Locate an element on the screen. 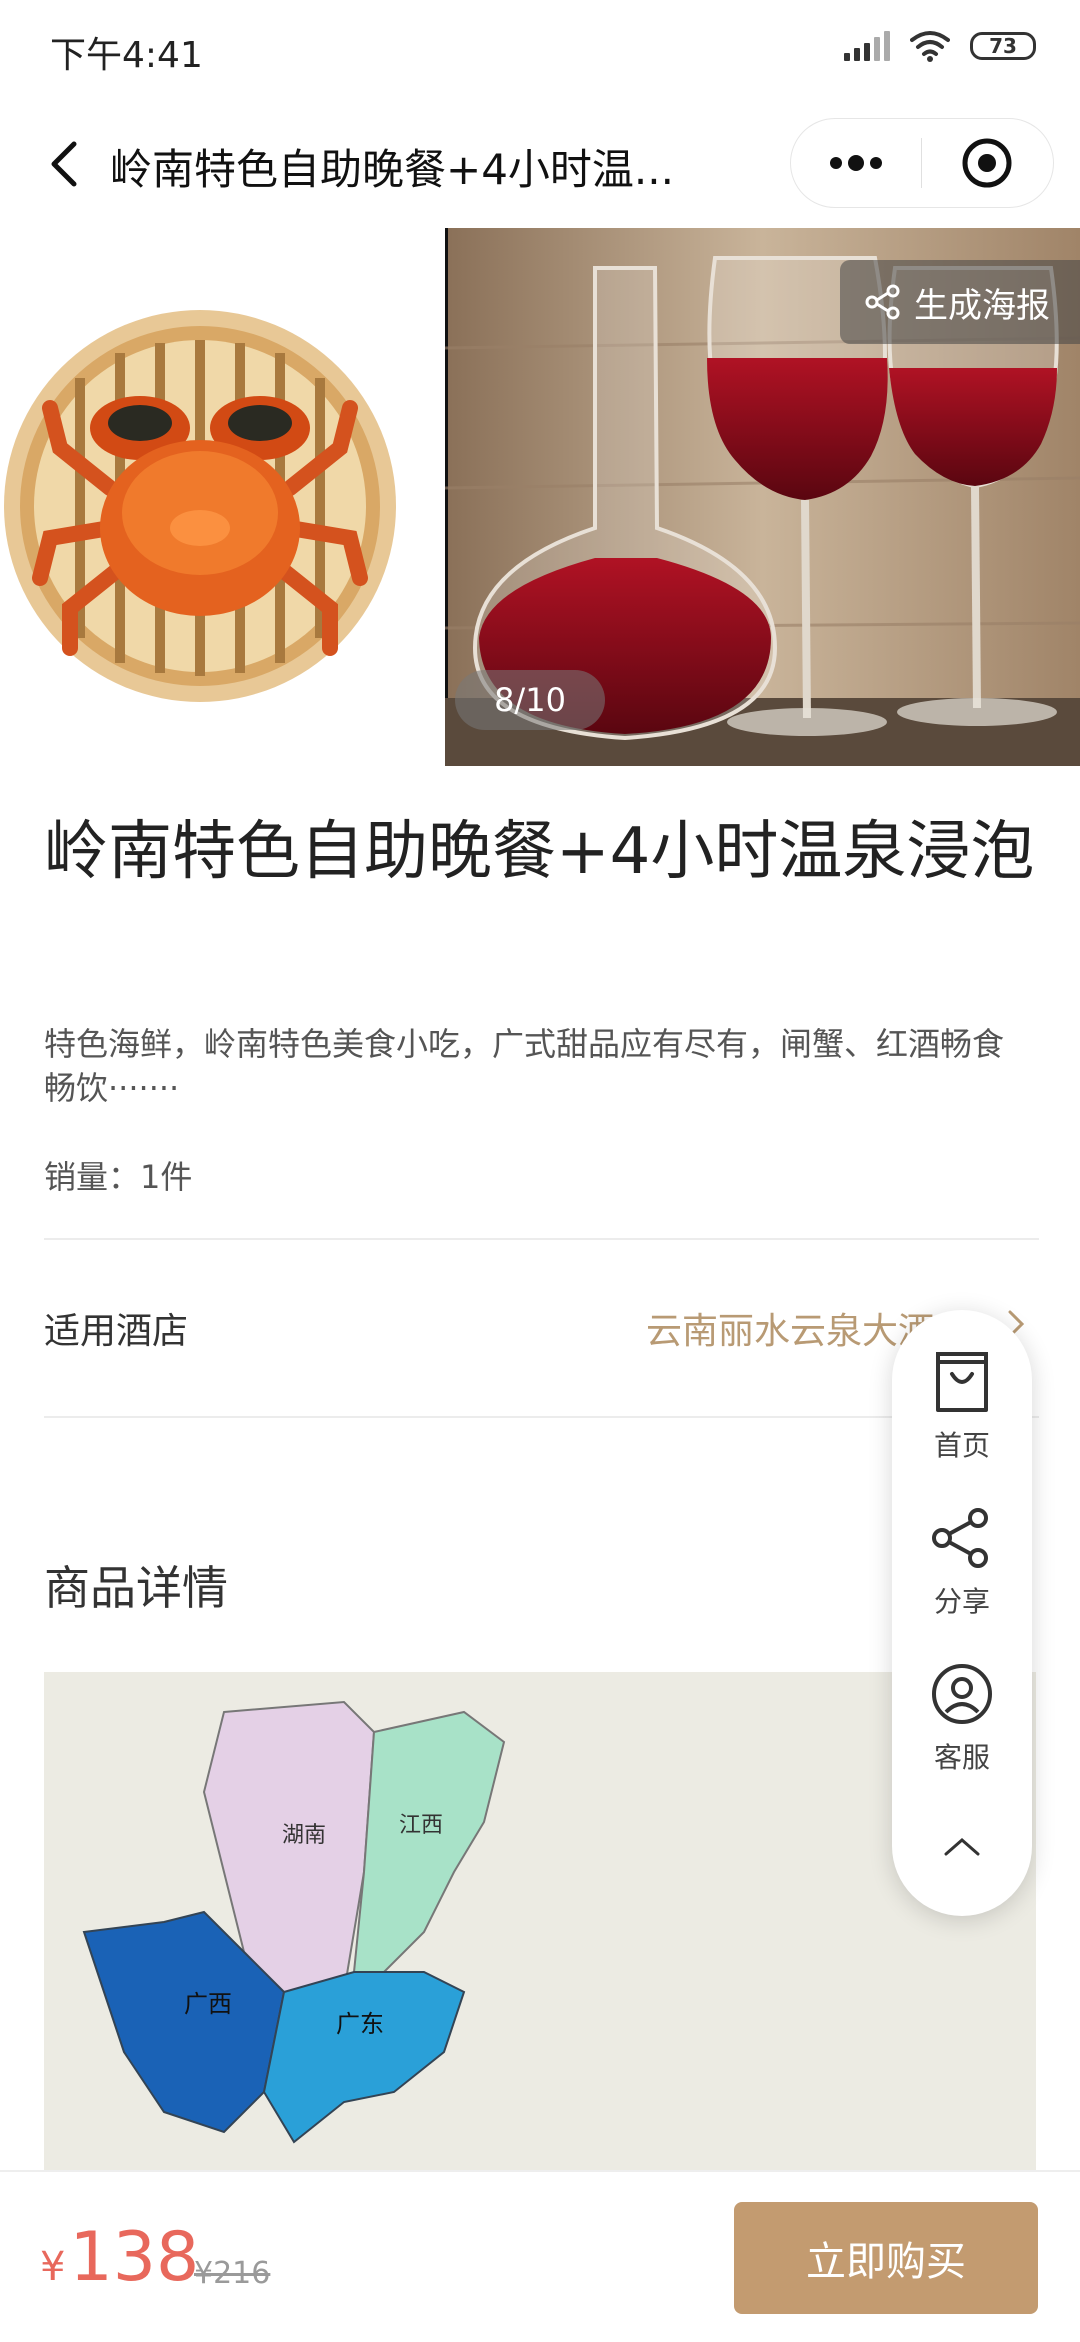 The height and width of the screenshot is (2342, 1080). generate-poster-button: 生成海报 is located at coordinates (960, 302).